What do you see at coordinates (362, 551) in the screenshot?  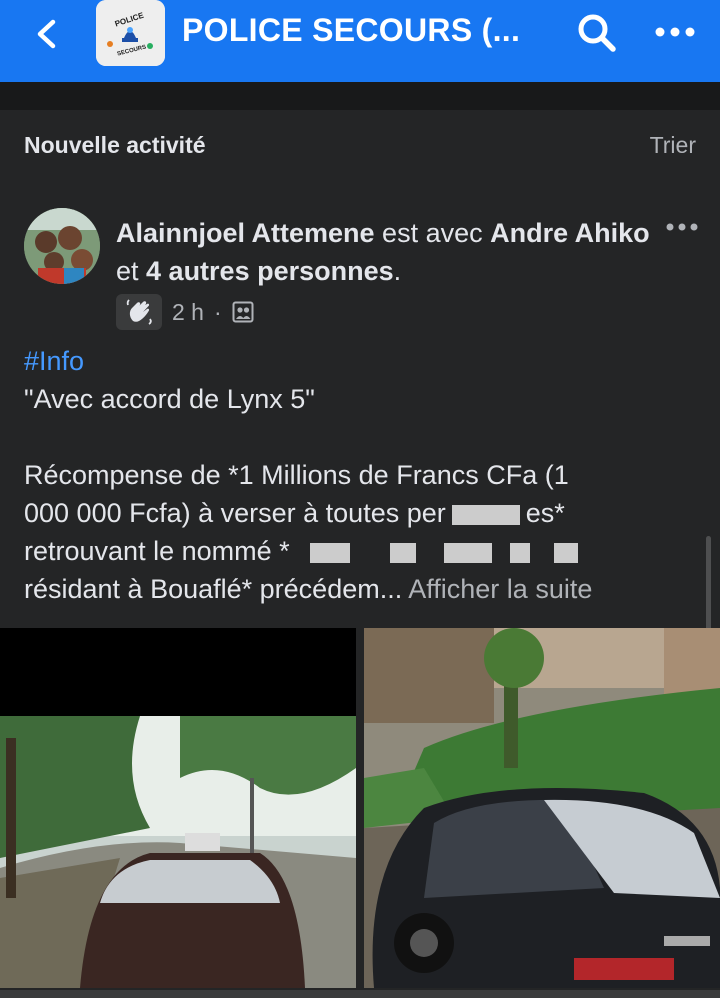 I see `post-line-3: retrouvant le nommé *` at bounding box center [362, 551].